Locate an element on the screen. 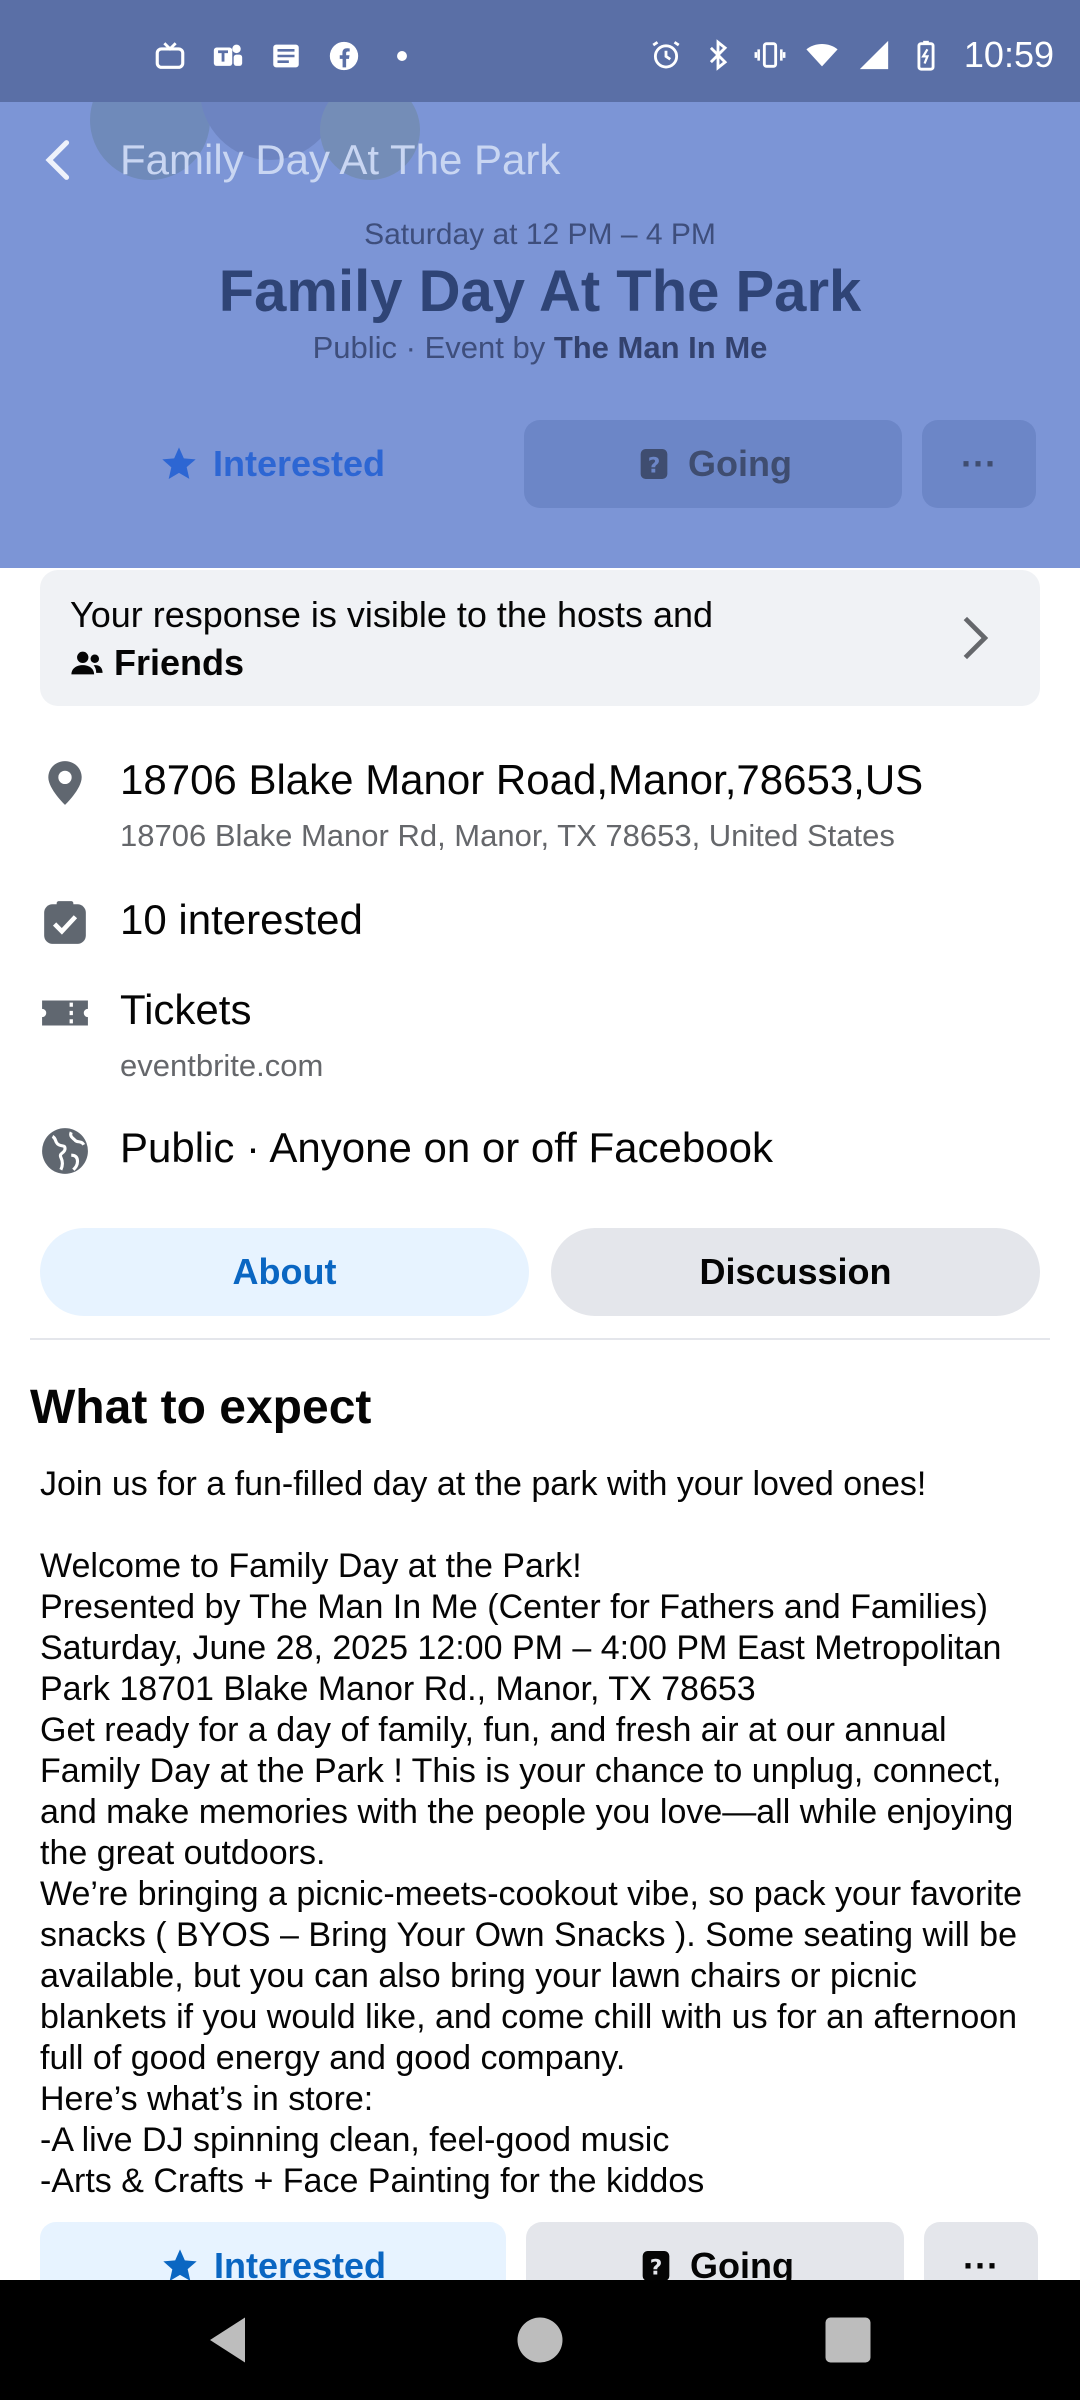 The height and width of the screenshot is (2400, 1080). system-nav-bar is located at coordinates (540, 2340).